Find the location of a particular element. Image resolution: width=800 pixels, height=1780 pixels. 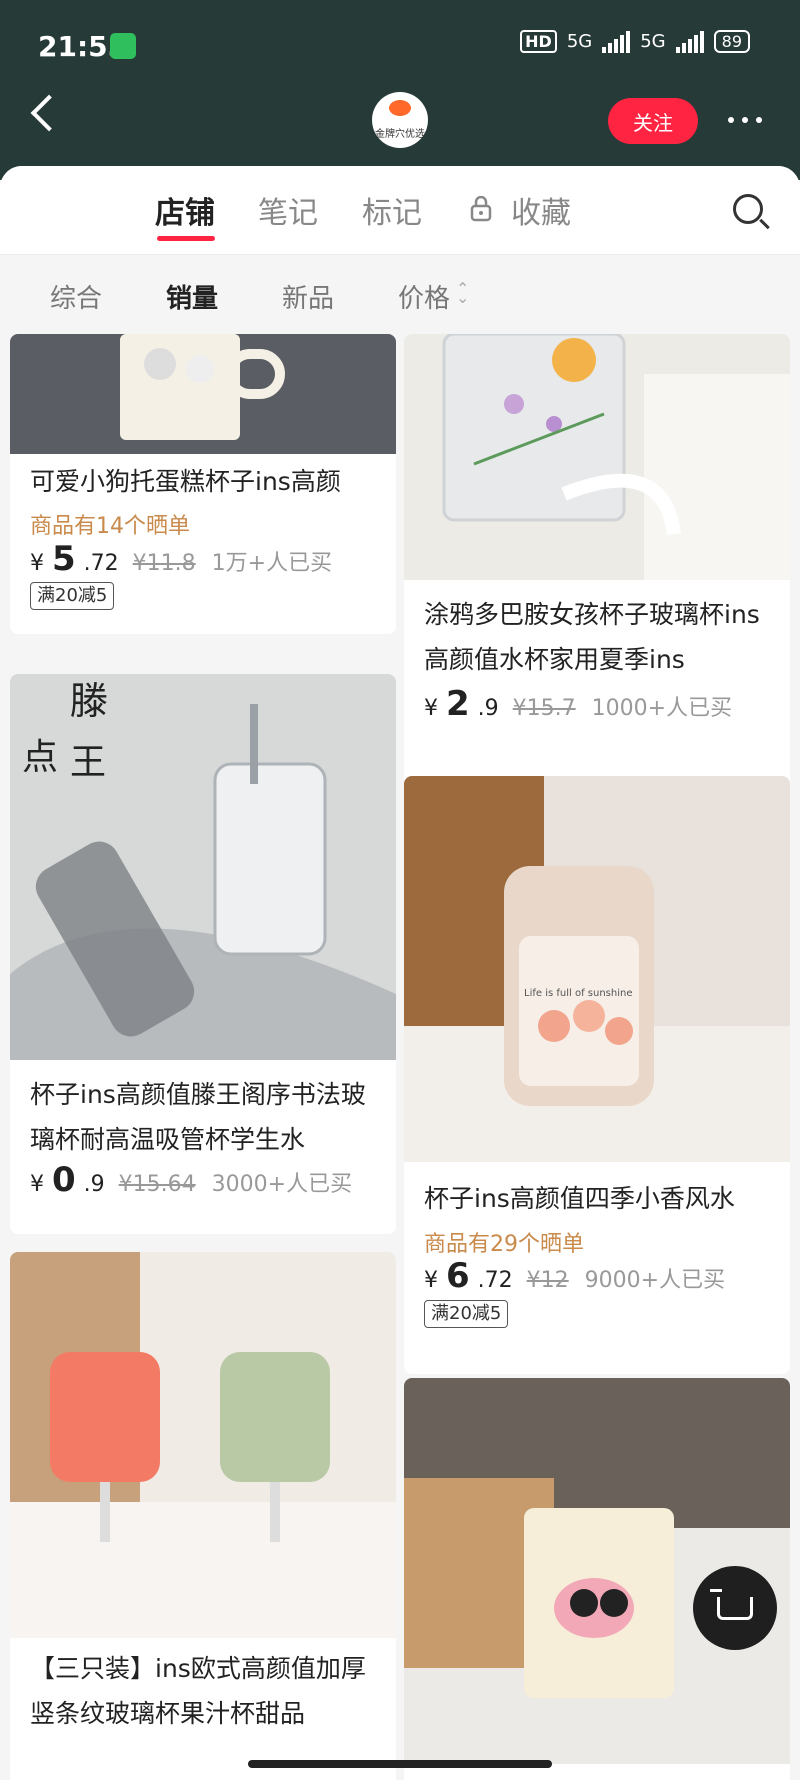

svg-text: 点 is located at coordinates (40, 757).